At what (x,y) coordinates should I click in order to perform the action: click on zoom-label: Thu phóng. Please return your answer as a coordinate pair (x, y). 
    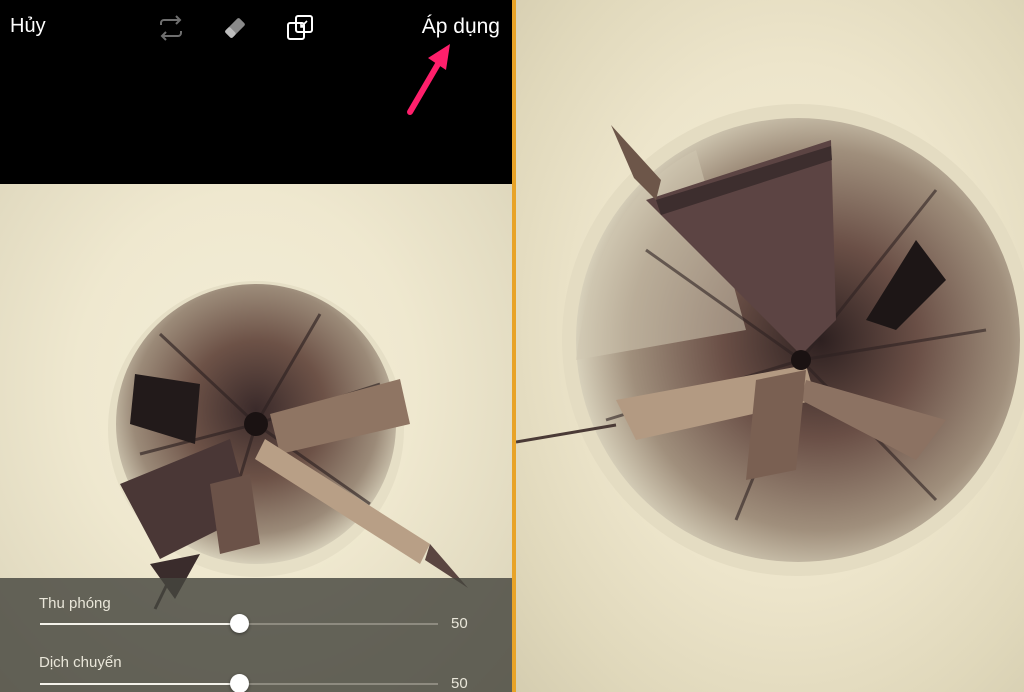
    Looking at the image, I should click on (75, 603).